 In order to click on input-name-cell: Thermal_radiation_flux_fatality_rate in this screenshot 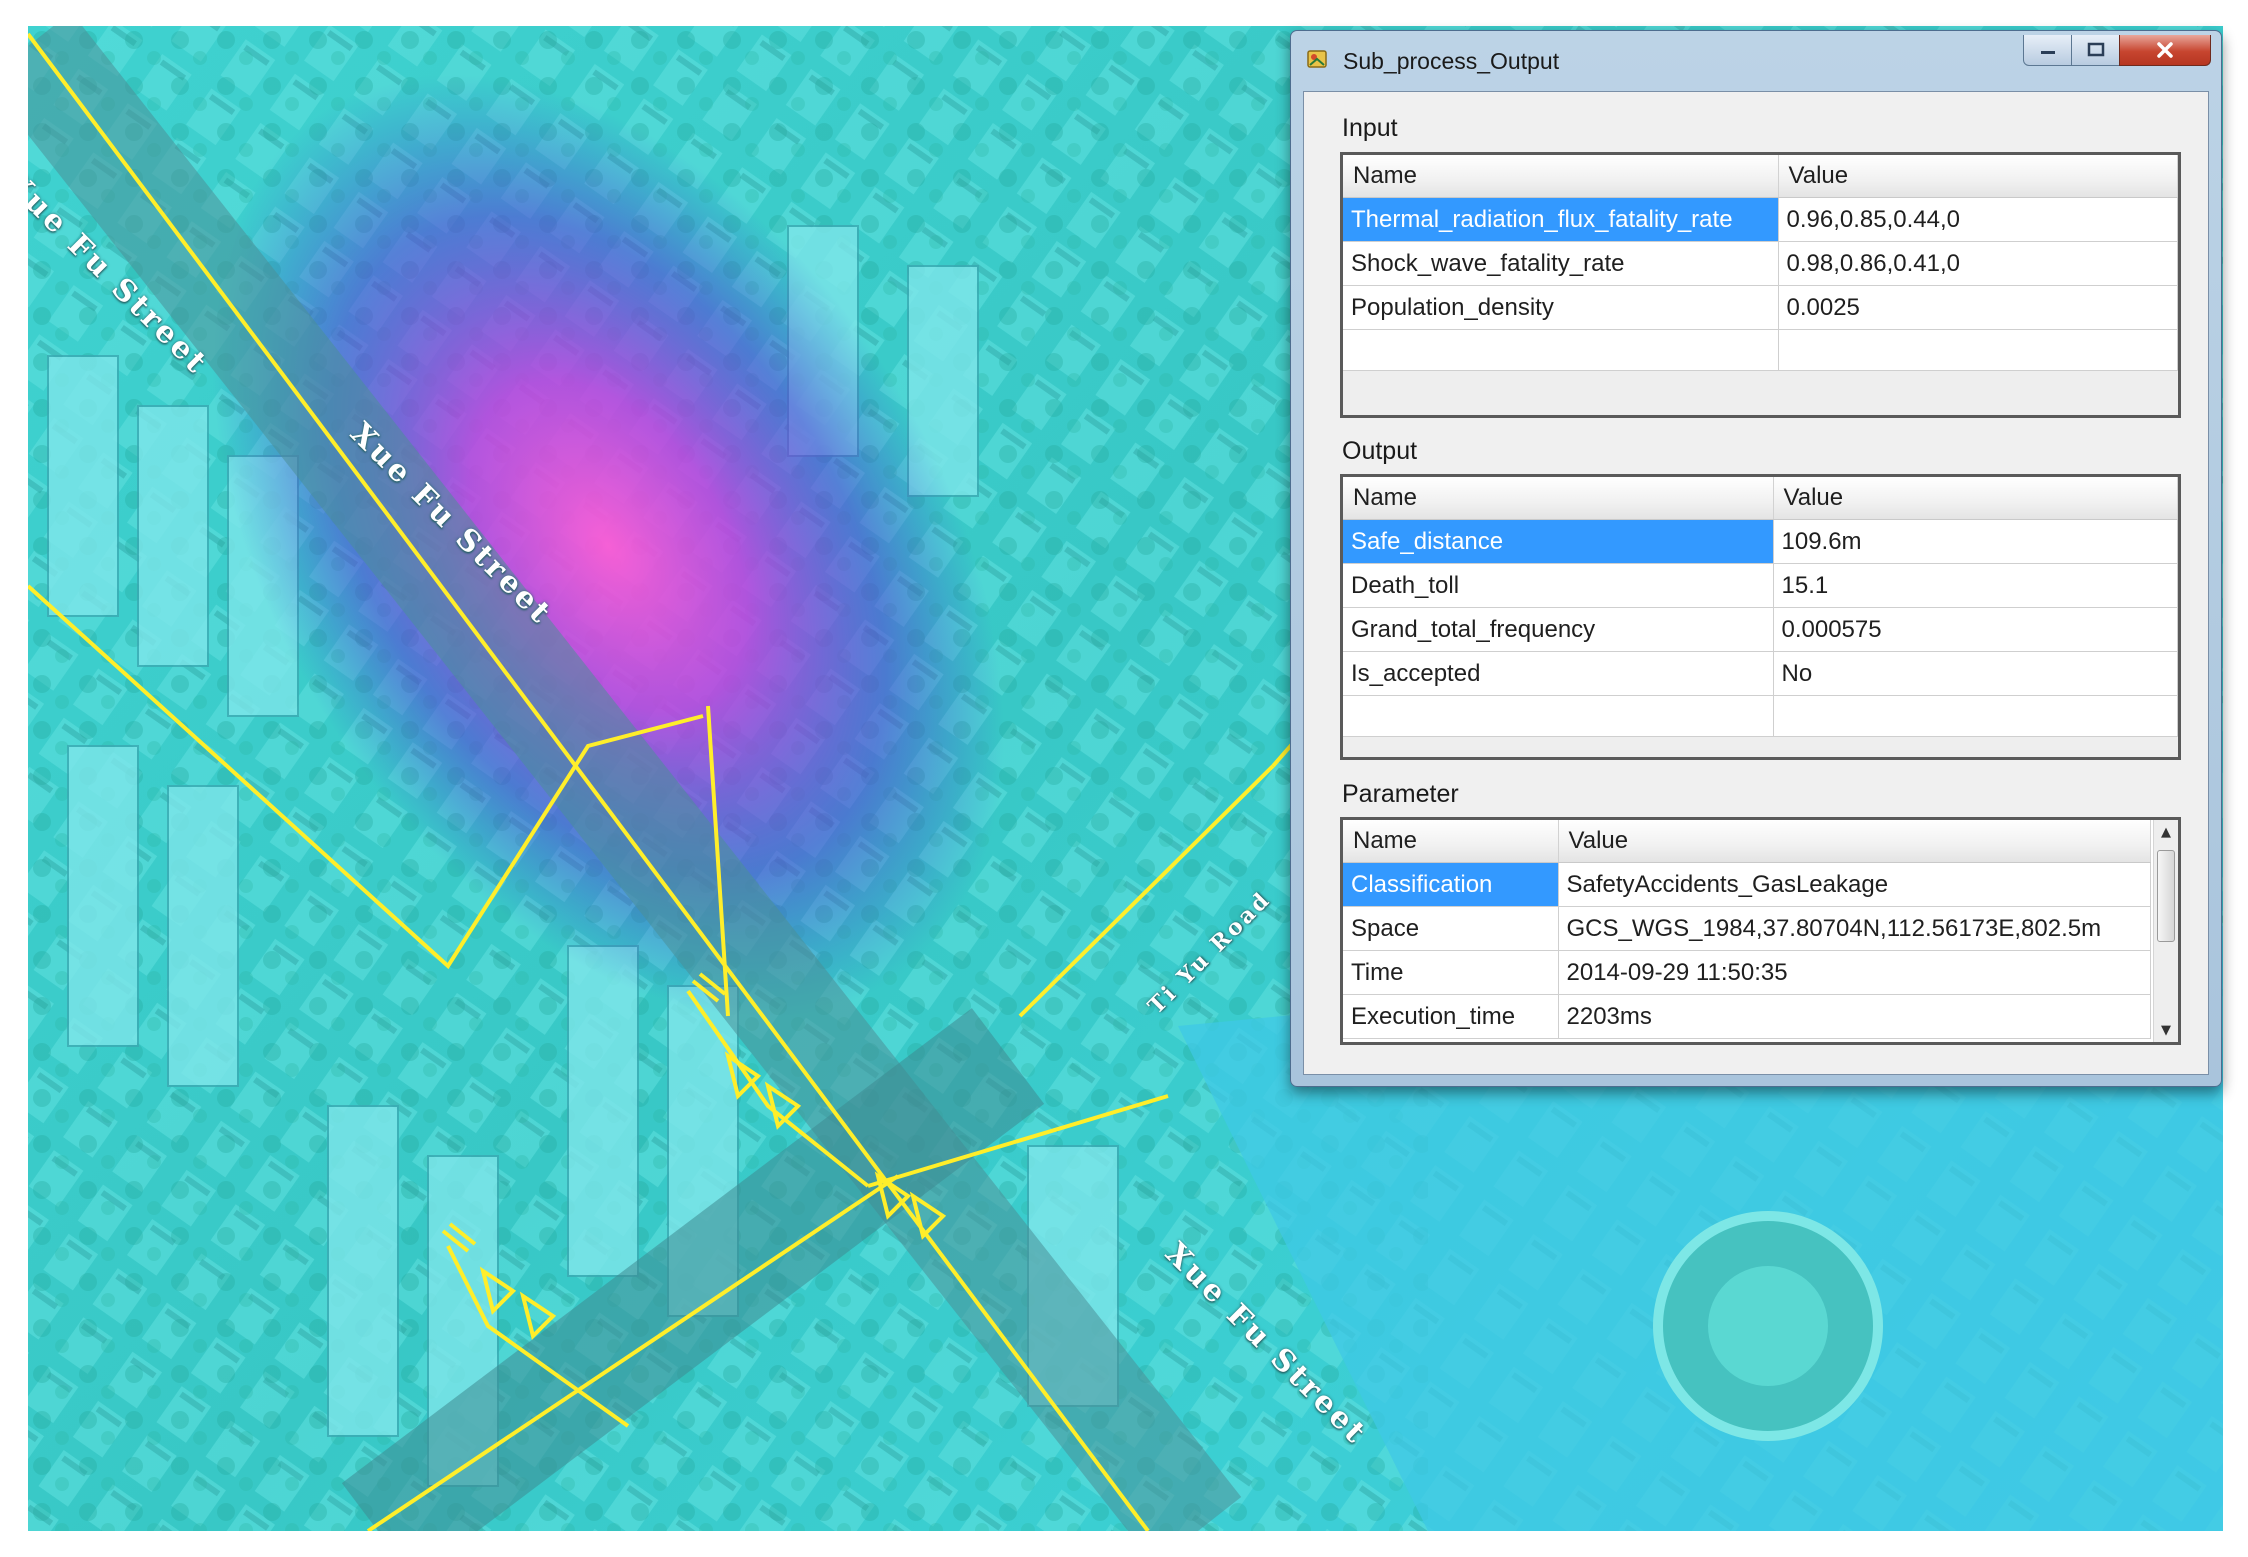, I will do `click(1561, 219)`.